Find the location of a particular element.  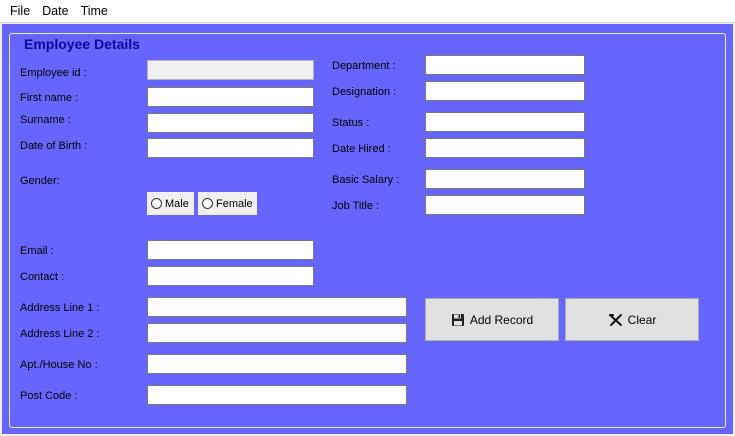

job-title-field is located at coordinates (505, 205).